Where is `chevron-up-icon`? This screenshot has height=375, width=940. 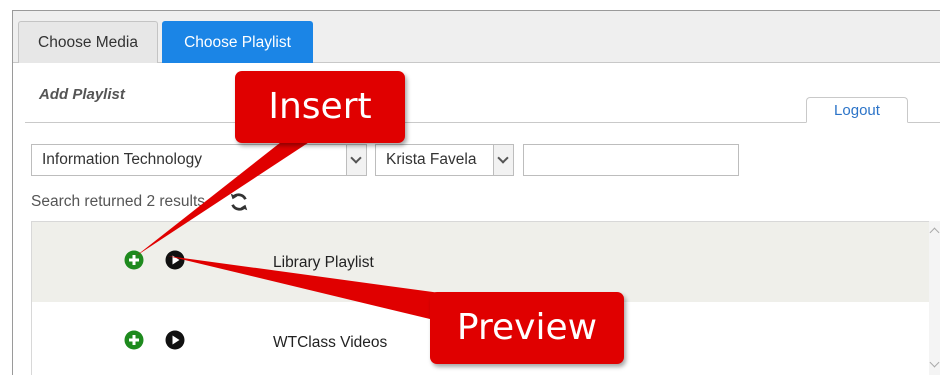 chevron-up-icon is located at coordinates (934, 232).